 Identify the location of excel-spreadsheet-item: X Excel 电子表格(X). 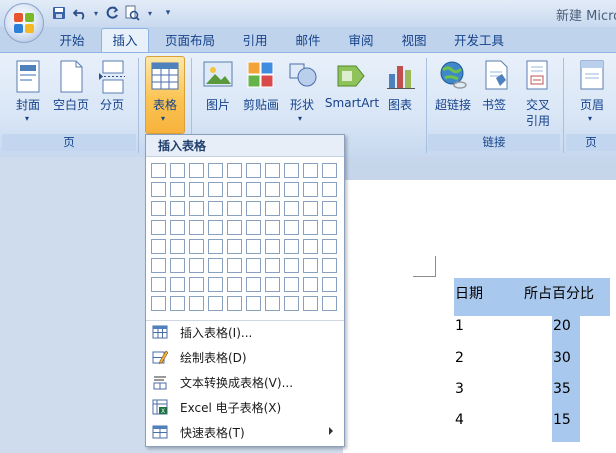
(245, 407).